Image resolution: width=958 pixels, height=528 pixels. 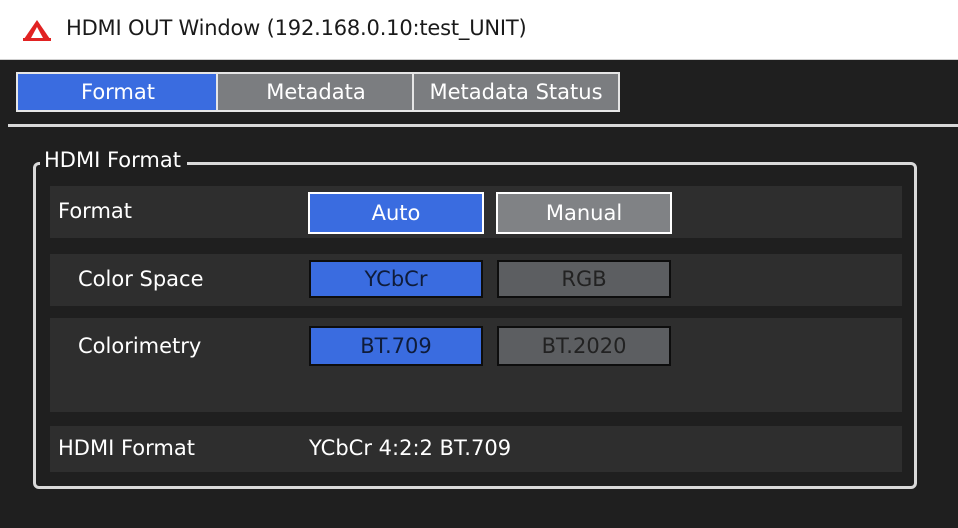 What do you see at coordinates (140, 346) in the screenshot?
I see `colorimetry-label: Colorimetry` at bounding box center [140, 346].